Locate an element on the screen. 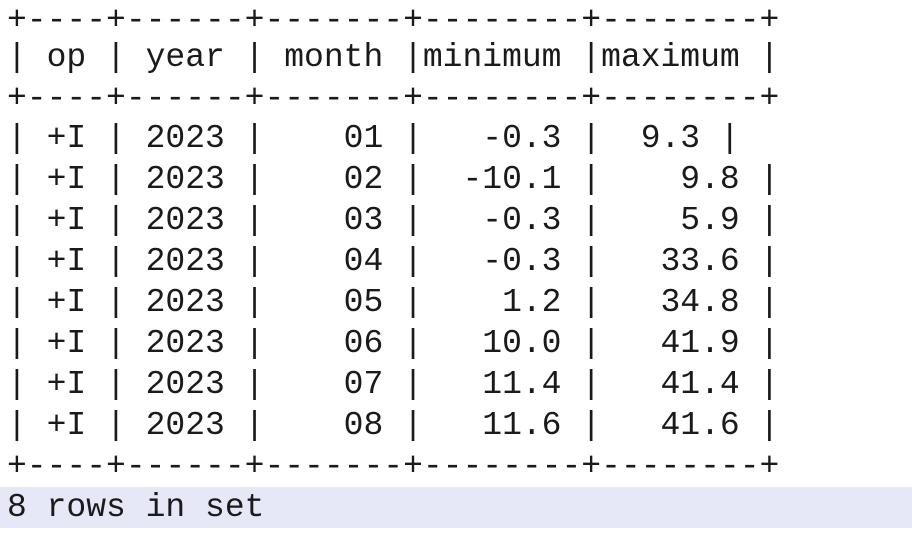  table-row: | +I | 2023 | 05 | 1.2 | 34.8 | is located at coordinates (393, 302).